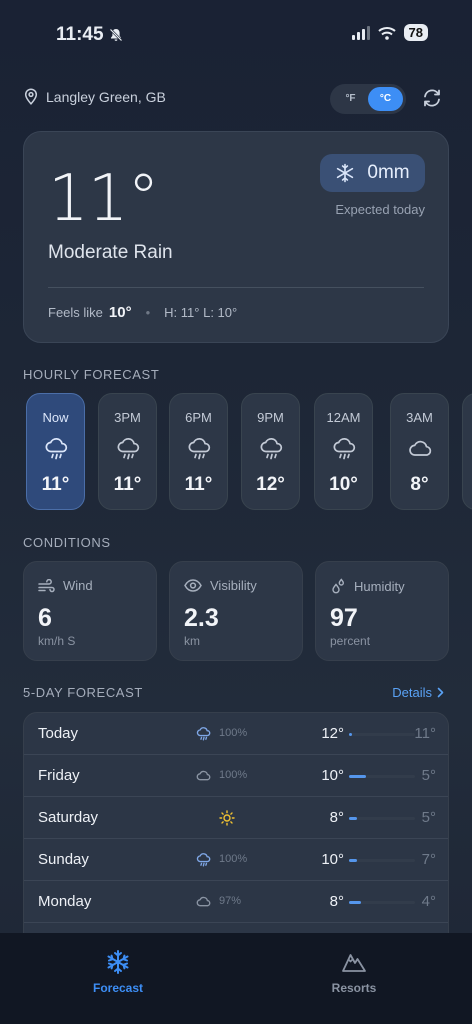 Image resolution: width=472 pixels, height=1024 pixels. What do you see at coordinates (55, 417) in the screenshot?
I see `hour-label: Now` at bounding box center [55, 417].